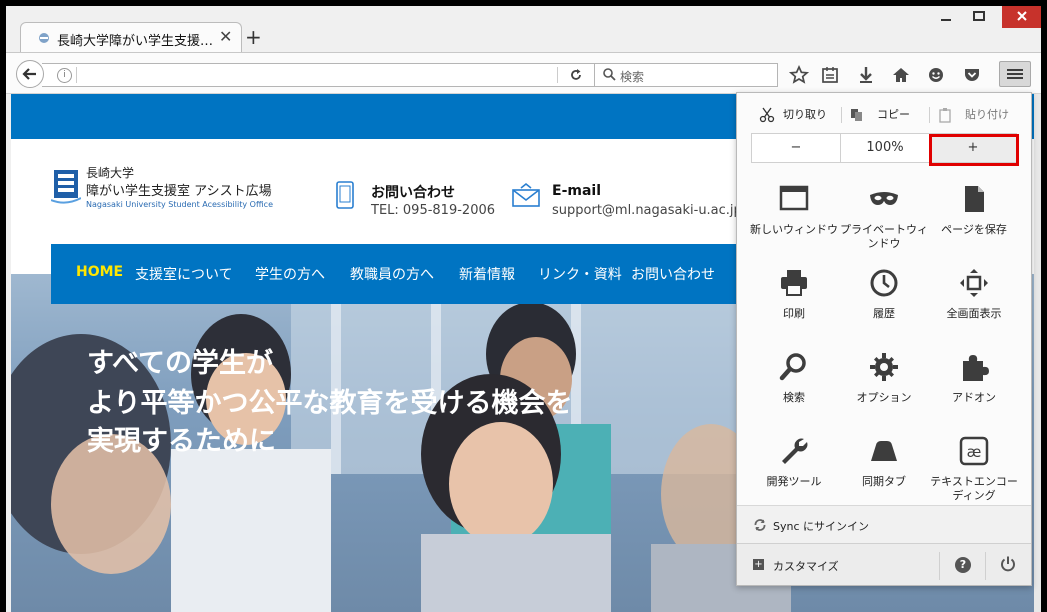  Describe the element at coordinates (974, 283) in the screenshot. I see `fullscreen-icon` at that location.